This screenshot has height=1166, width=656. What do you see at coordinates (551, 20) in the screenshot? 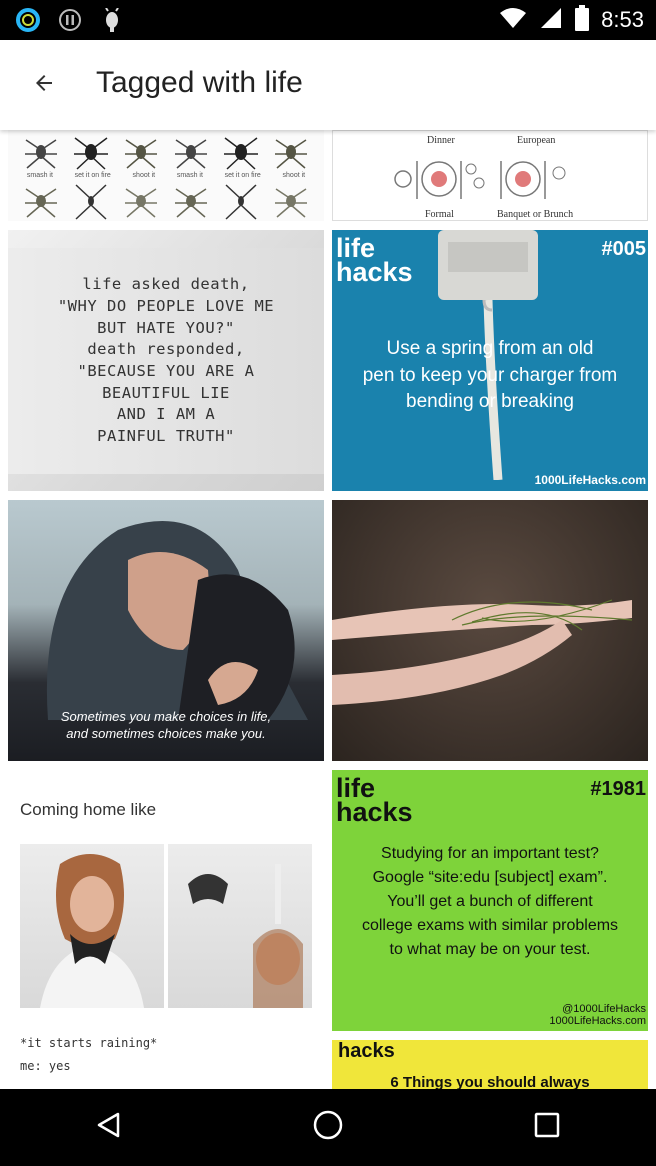
I see `signal-icon` at bounding box center [551, 20].